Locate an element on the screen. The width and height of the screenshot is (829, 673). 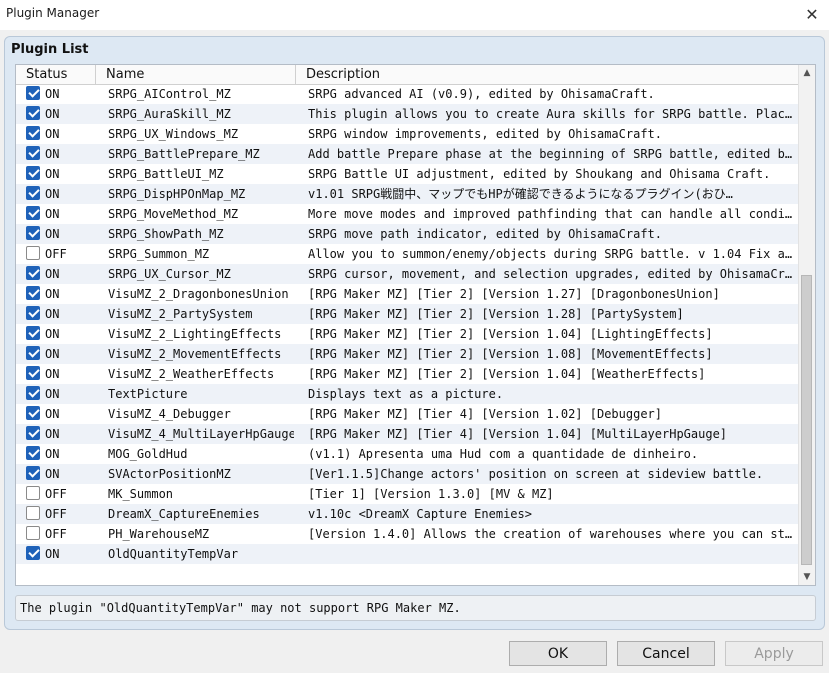
window-title: Plugin Manager is located at coordinates (53, 13).